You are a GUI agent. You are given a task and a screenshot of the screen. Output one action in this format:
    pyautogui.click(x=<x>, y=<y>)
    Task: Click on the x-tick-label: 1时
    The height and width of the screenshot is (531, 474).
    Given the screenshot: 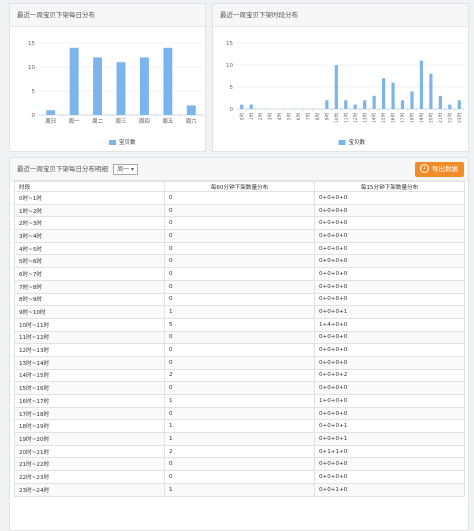 What is the action you would take?
    pyautogui.click(x=251, y=116)
    